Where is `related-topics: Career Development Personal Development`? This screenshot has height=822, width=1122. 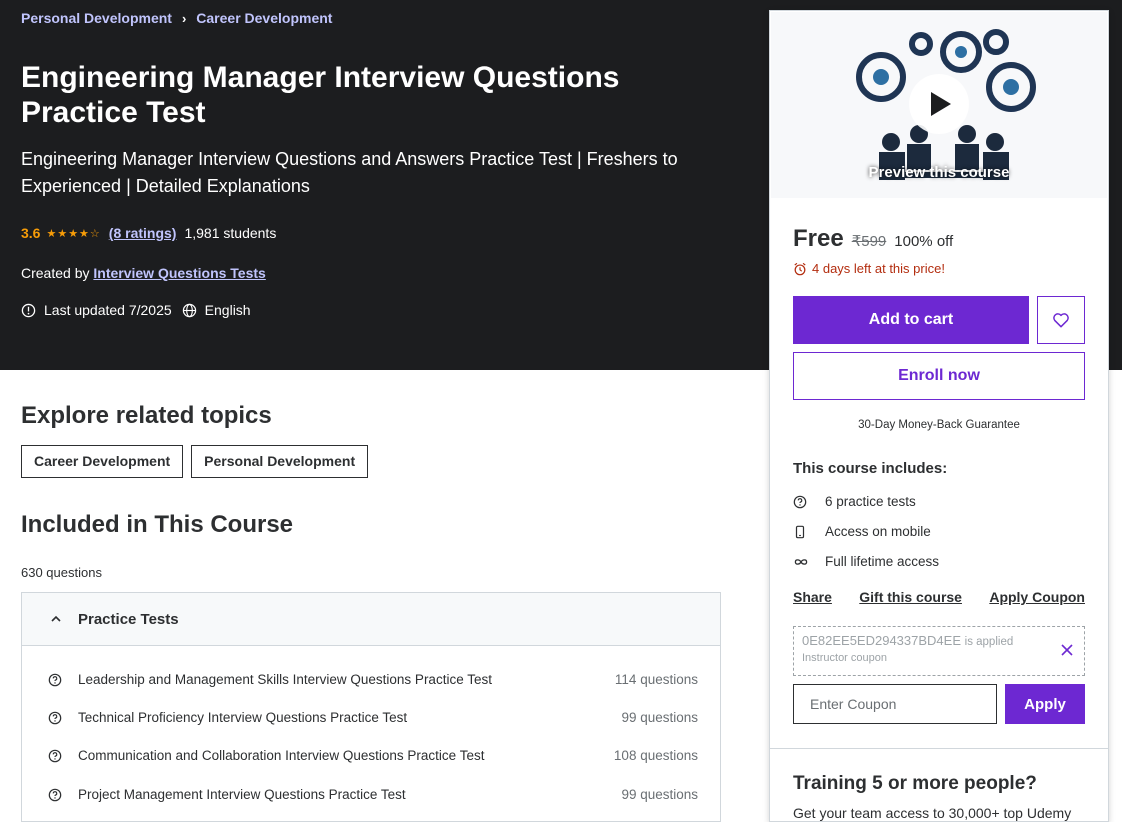 related-topics: Career Development Personal Development is located at coordinates (195, 461).